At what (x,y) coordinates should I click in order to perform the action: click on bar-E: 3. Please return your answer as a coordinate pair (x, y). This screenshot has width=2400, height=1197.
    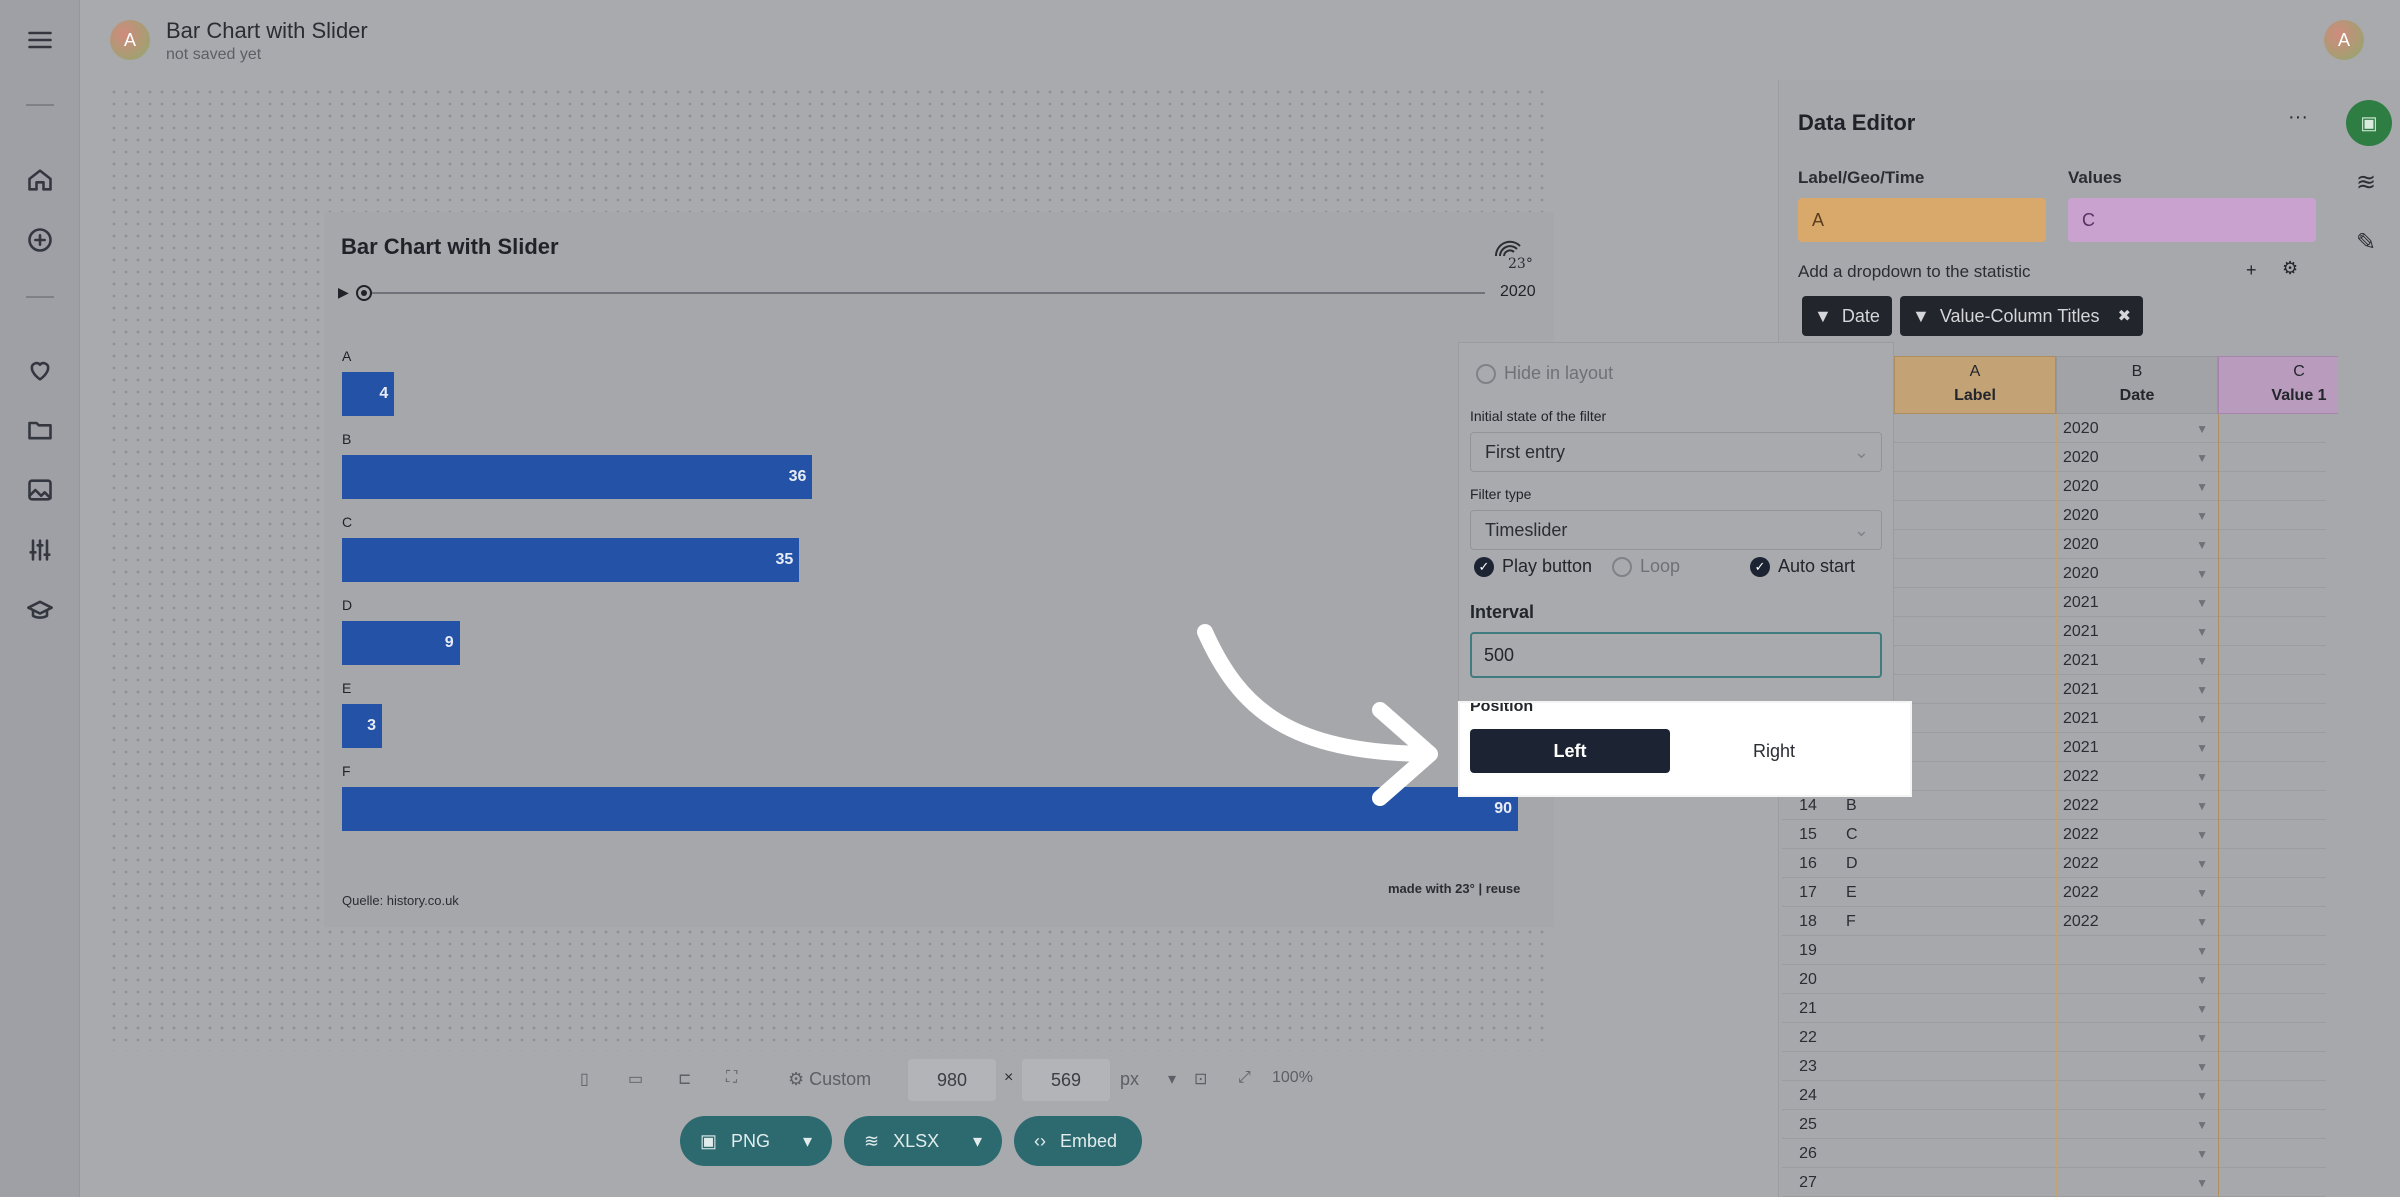
    Looking at the image, I should click on (362, 726).